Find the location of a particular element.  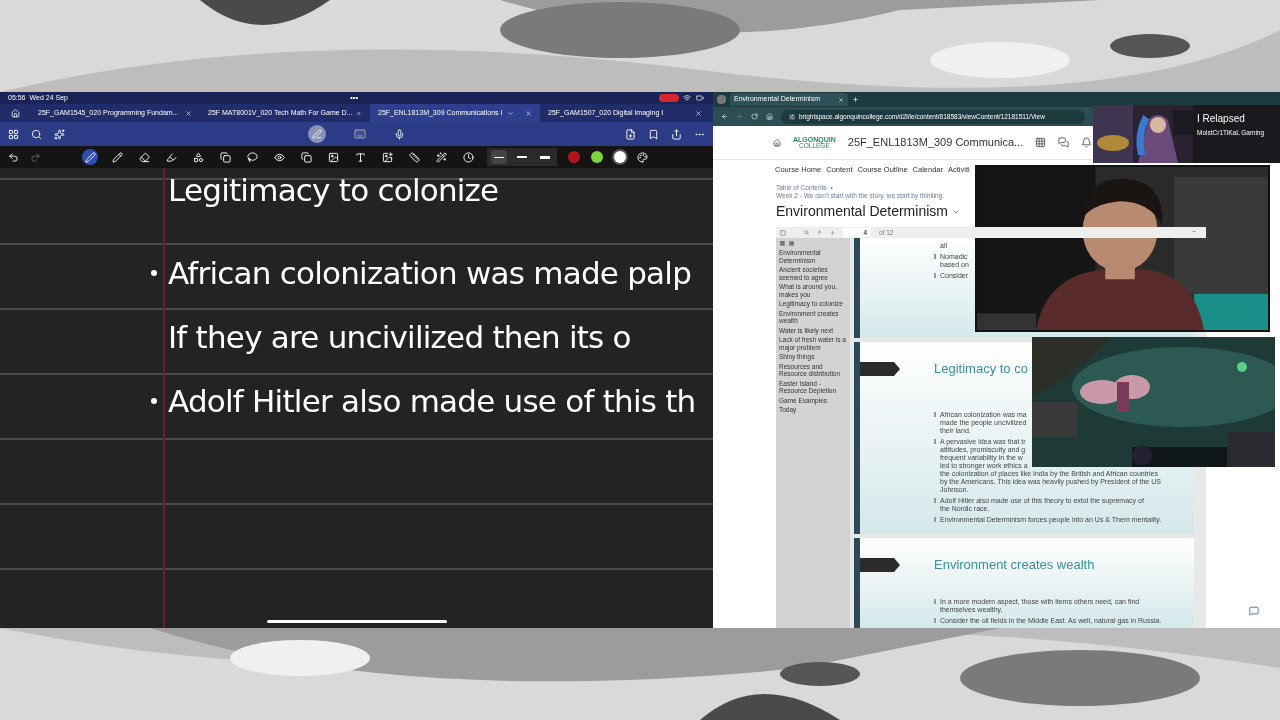

eraser-icon is located at coordinates (144, 157).